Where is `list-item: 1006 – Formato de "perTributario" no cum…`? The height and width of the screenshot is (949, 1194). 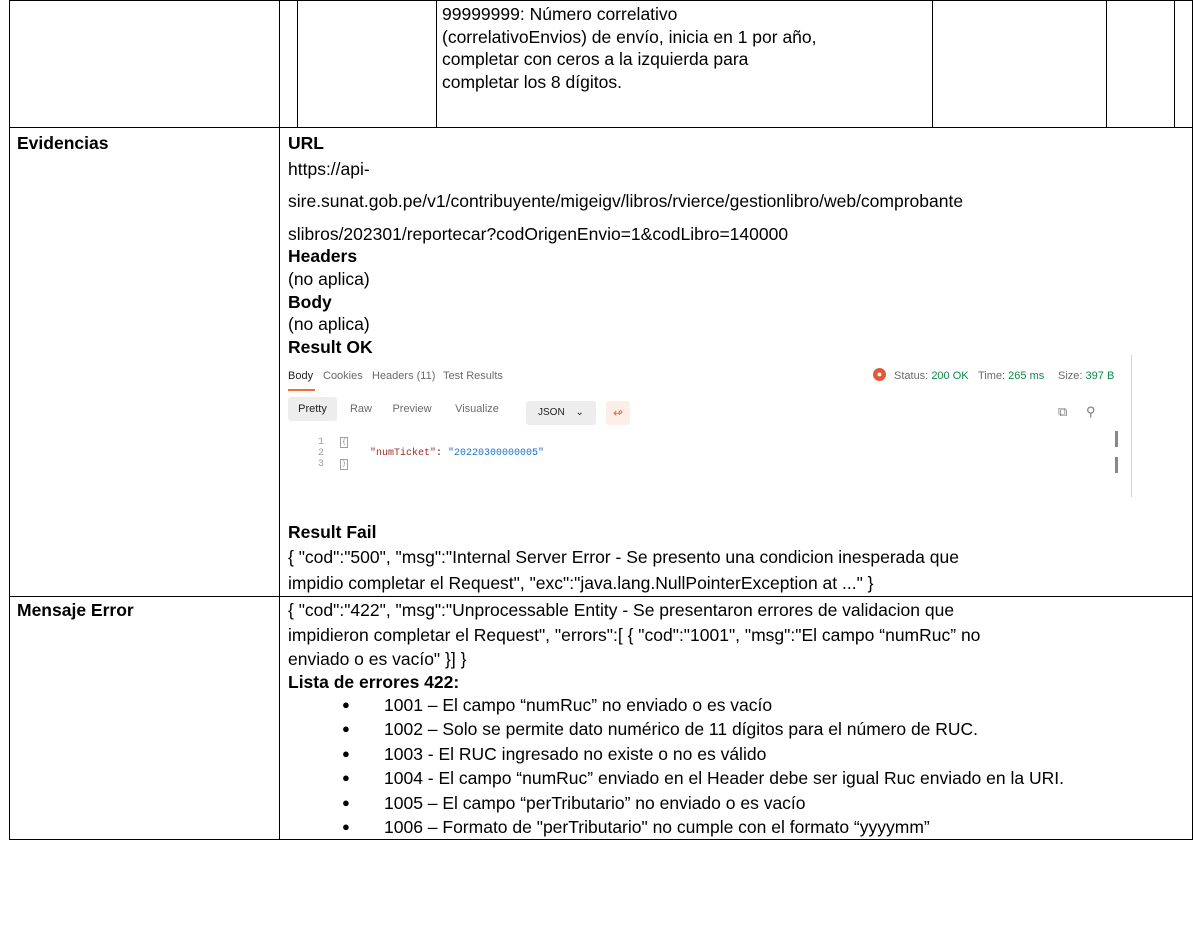 list-item: 1006 – Formato de "perTributario" no cum… is located at coordinates (764, 827).